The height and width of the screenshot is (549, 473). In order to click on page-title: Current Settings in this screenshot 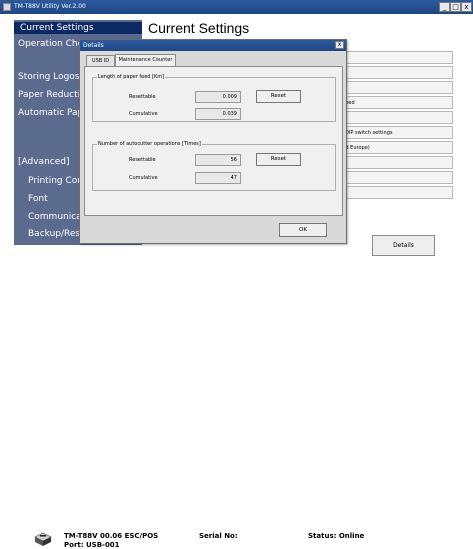, I will do `click(199, 28)`.